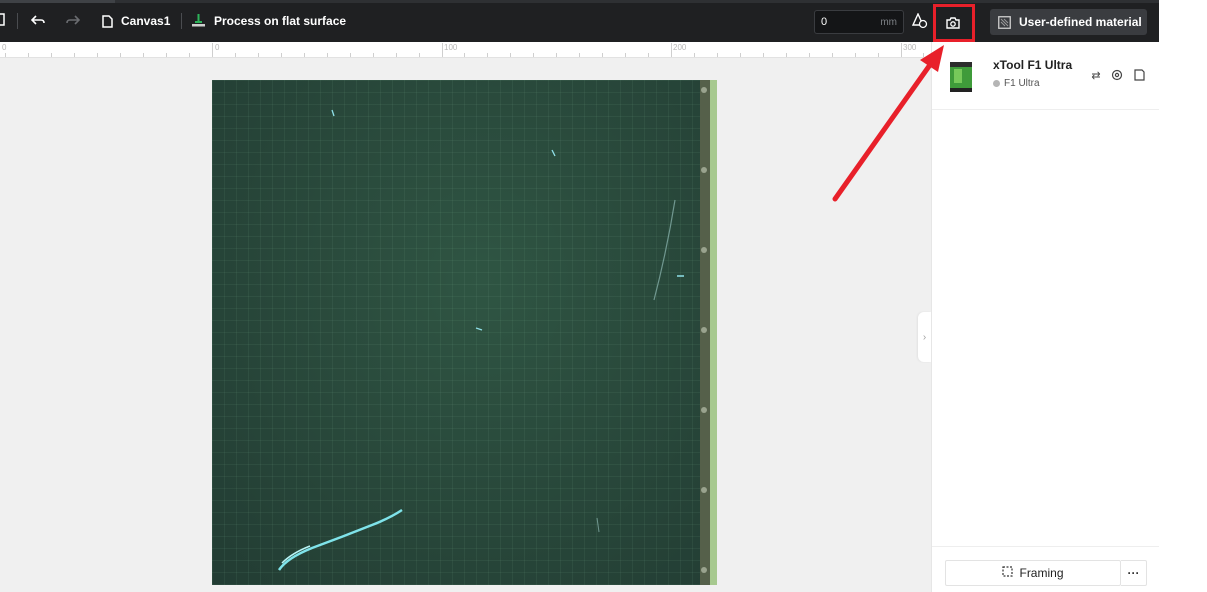 Image resolution: width=1207 pixels, height=592 pixels. I want to click on undo-button, so click(38, 20).